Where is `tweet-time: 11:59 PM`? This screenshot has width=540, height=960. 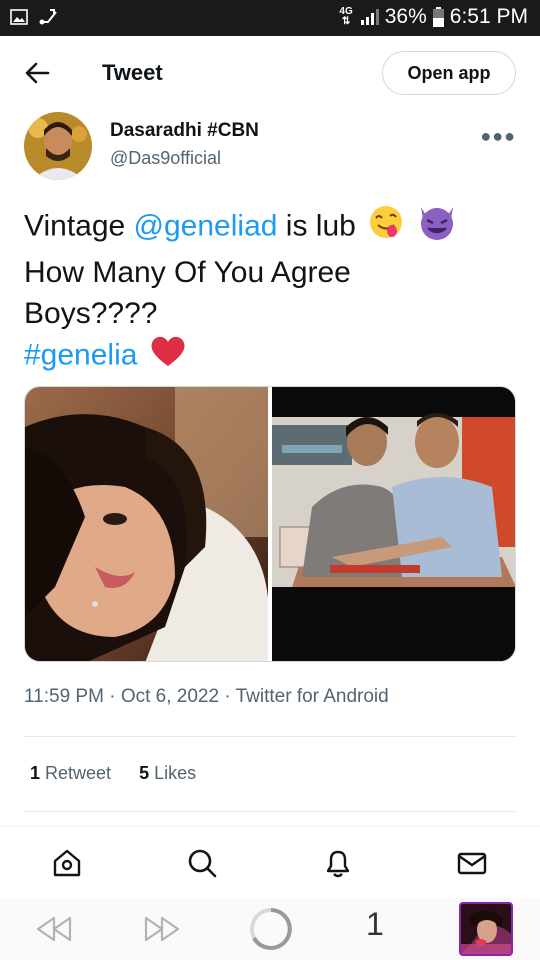 tweet-time: 11:59 PM is located at coordinates (64, 696).